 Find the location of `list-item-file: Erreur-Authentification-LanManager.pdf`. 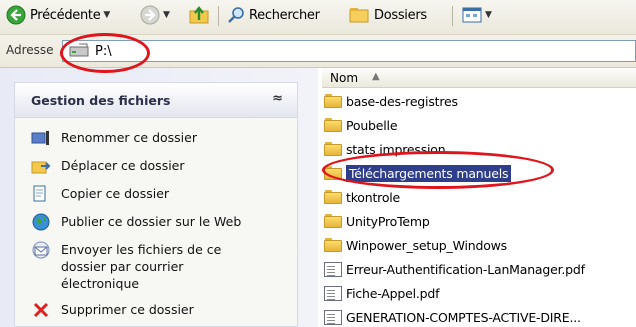

list-item-file: Erreur-Authentification-LanManager.pdf is located at coordinates (454, 269).